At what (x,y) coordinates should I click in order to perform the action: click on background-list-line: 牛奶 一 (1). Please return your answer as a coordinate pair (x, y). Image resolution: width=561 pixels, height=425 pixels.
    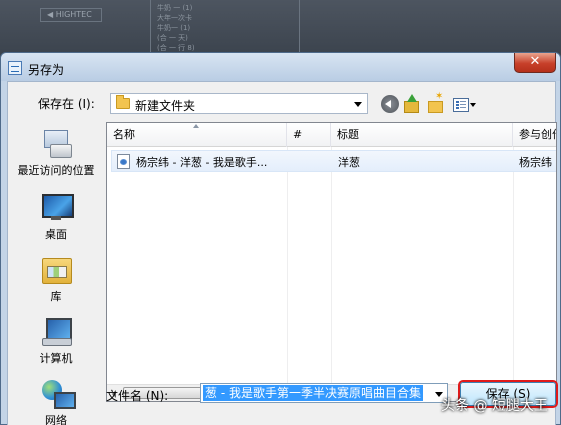
    Looking at the image, I should click on (175, 8).